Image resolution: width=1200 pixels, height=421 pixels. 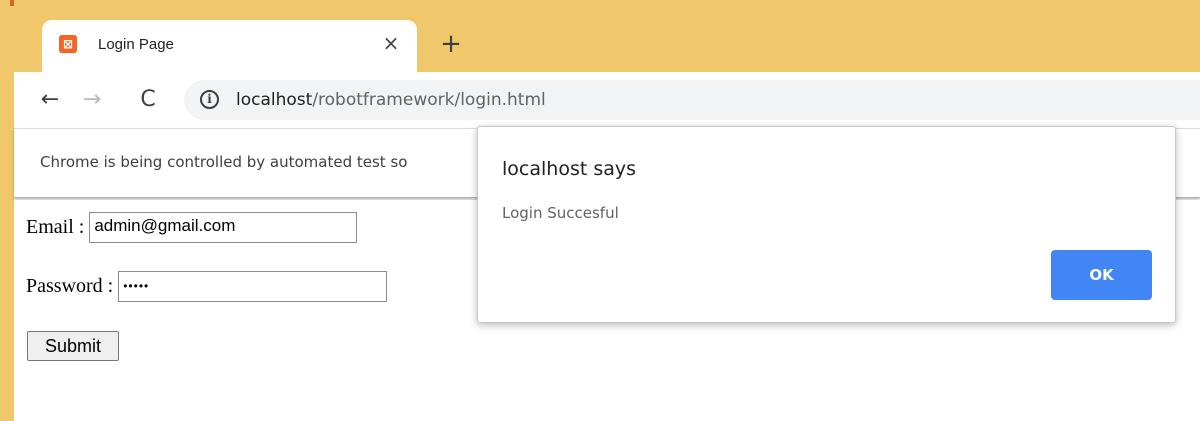 What do you see at coordinates (429, 100) in the screenshot?
I see `url-path: /robotframework/login.html` at bounding box center [429, 100].